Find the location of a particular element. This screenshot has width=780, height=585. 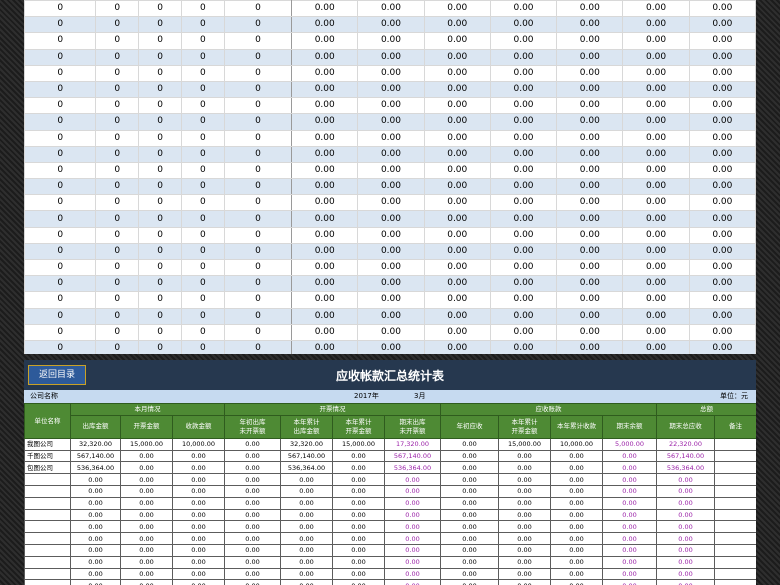

value-cell: 22,320.00 is located at coordinates (685, 444).